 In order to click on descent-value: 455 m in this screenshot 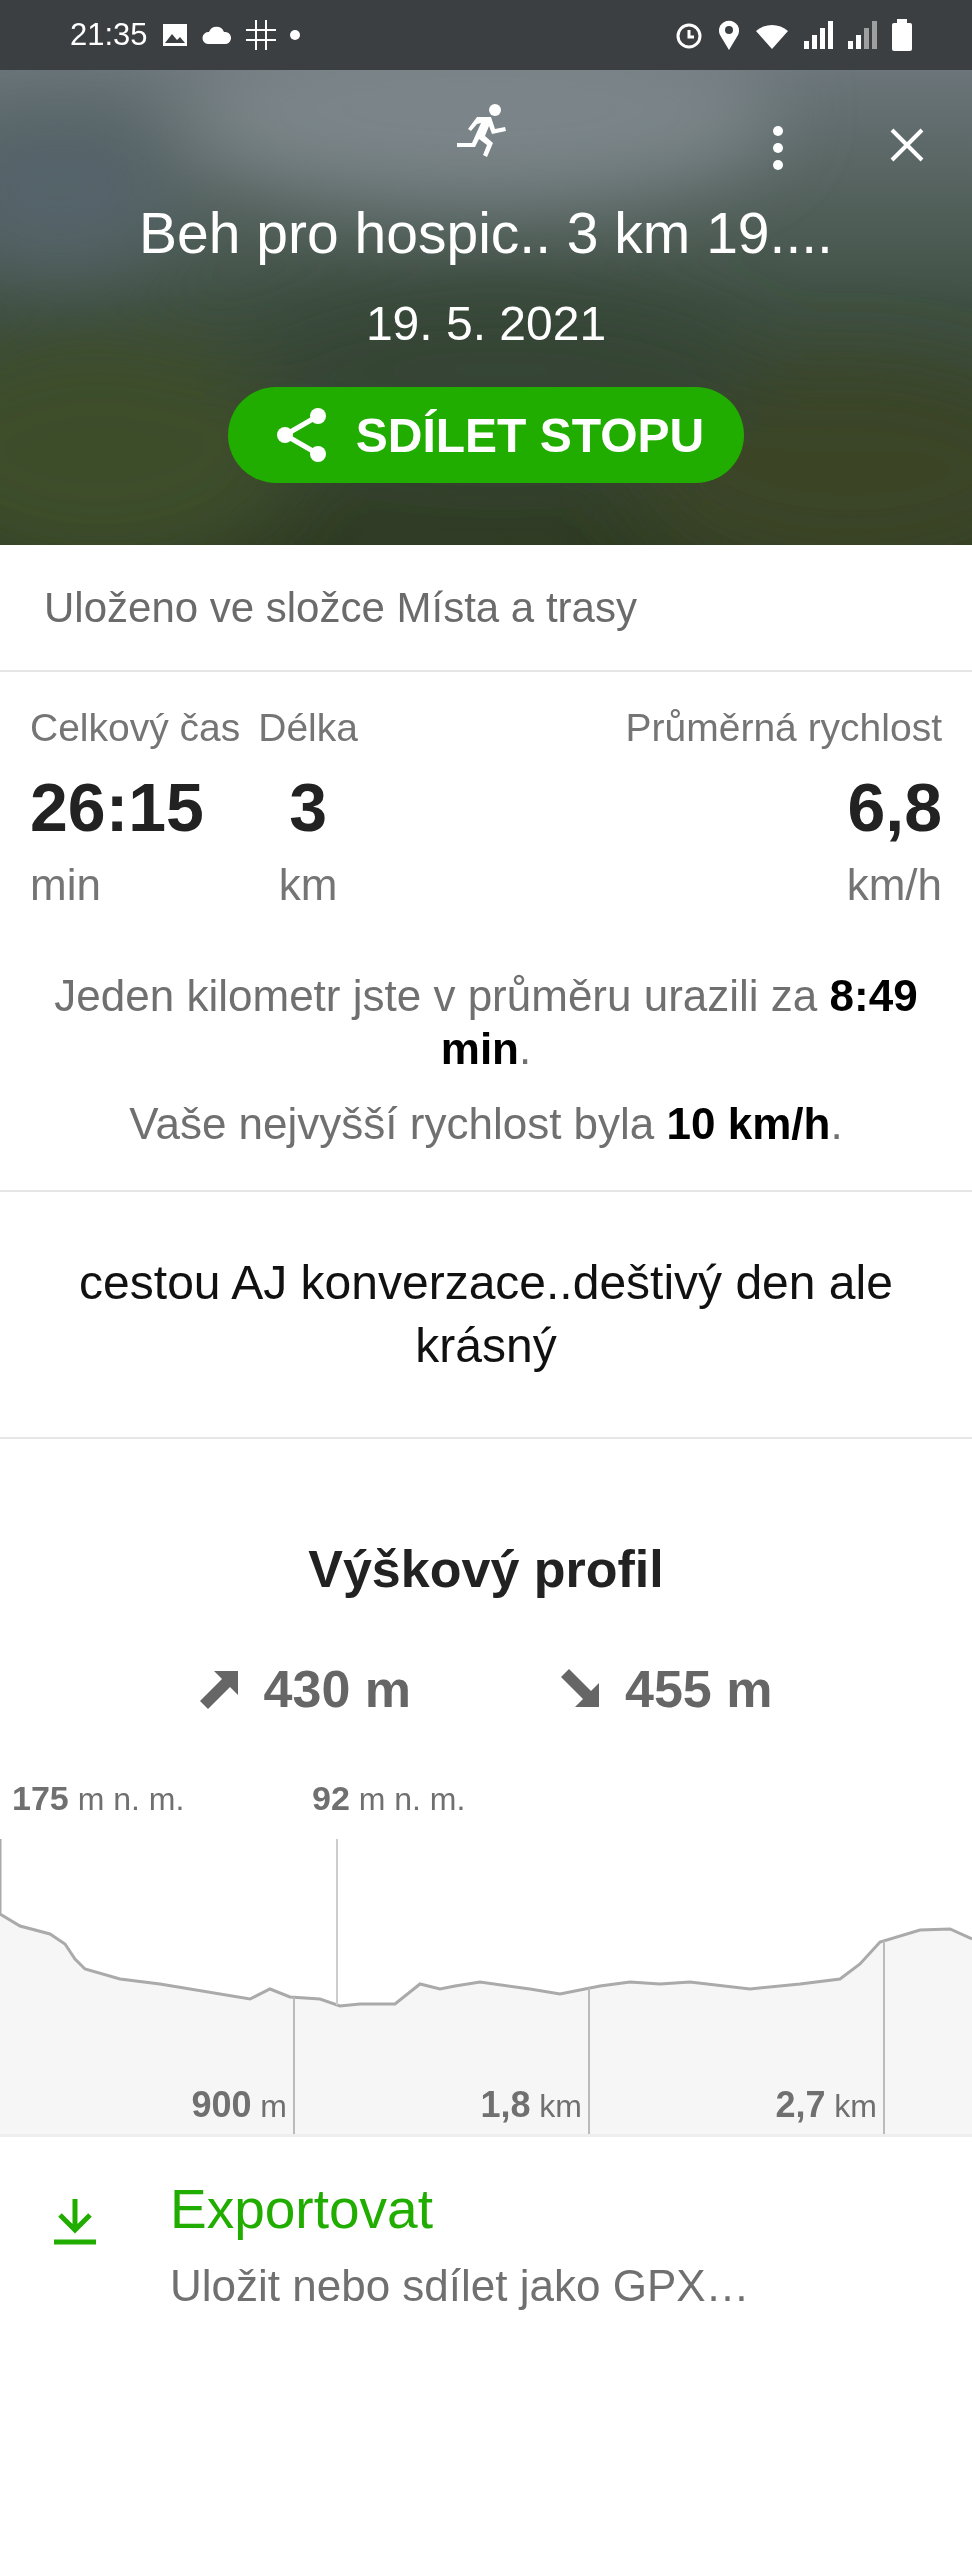, I will do `click(667, 1689)`.